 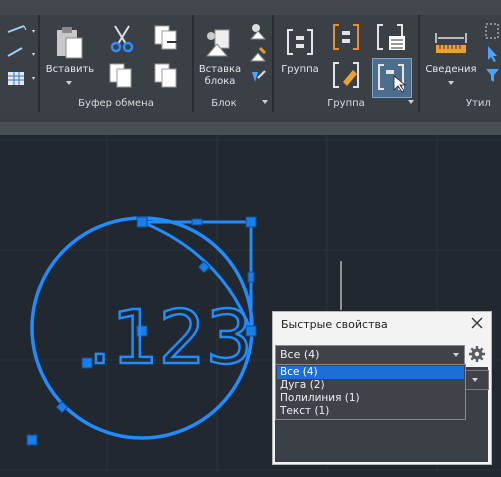 What do you see at coordinates (411, 102) in the screenshot?
I see `group-panel-expand-arrow` at bounding box center [411, 102].